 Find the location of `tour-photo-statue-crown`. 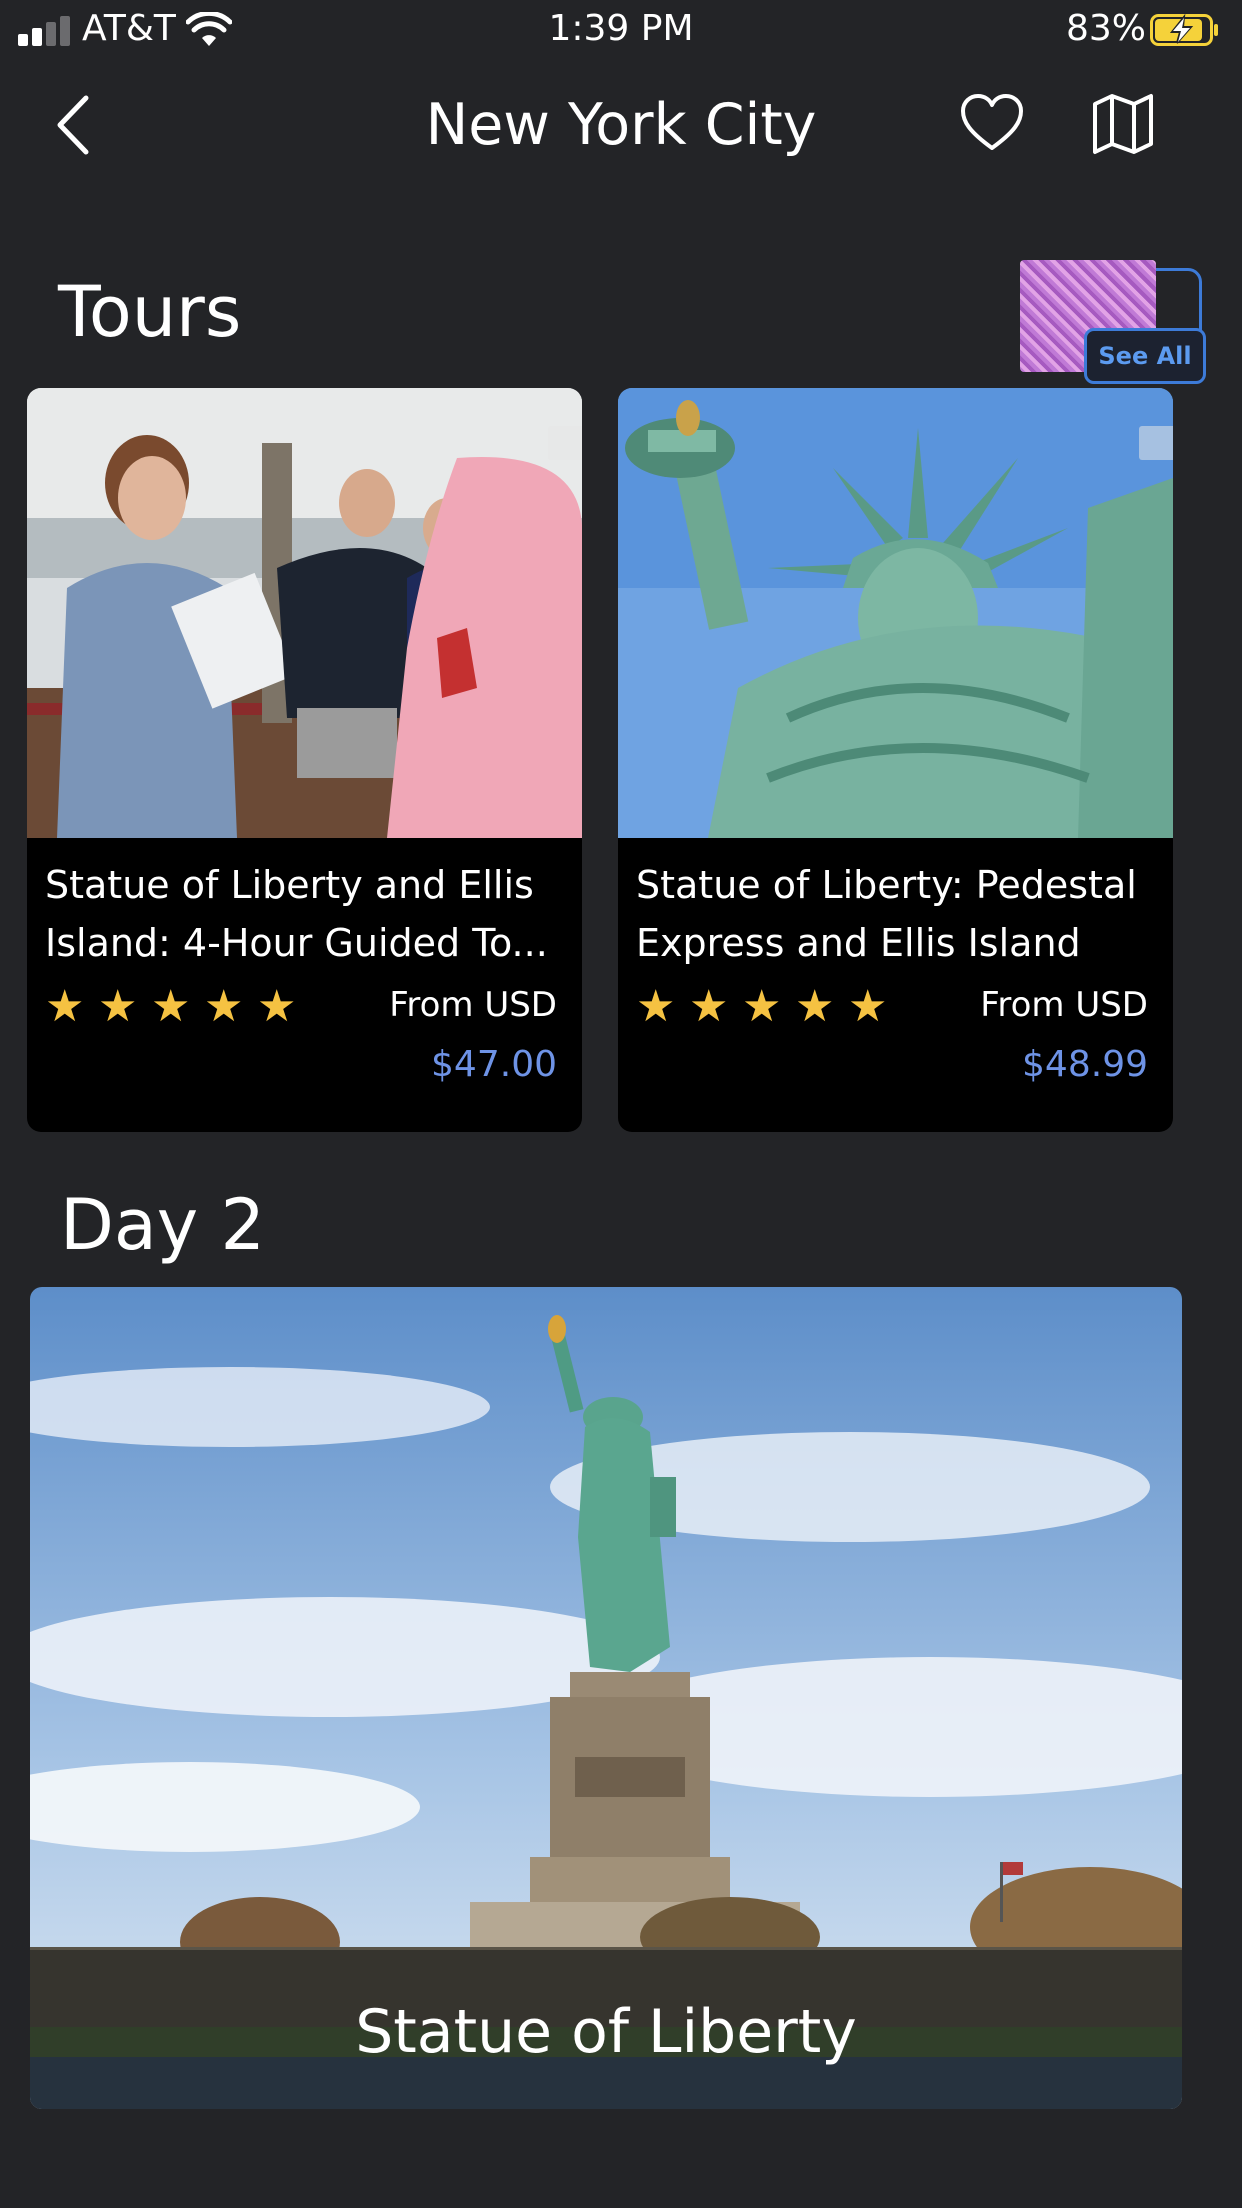

tour-photo-statue-crown is located at coordinates (895, 613).